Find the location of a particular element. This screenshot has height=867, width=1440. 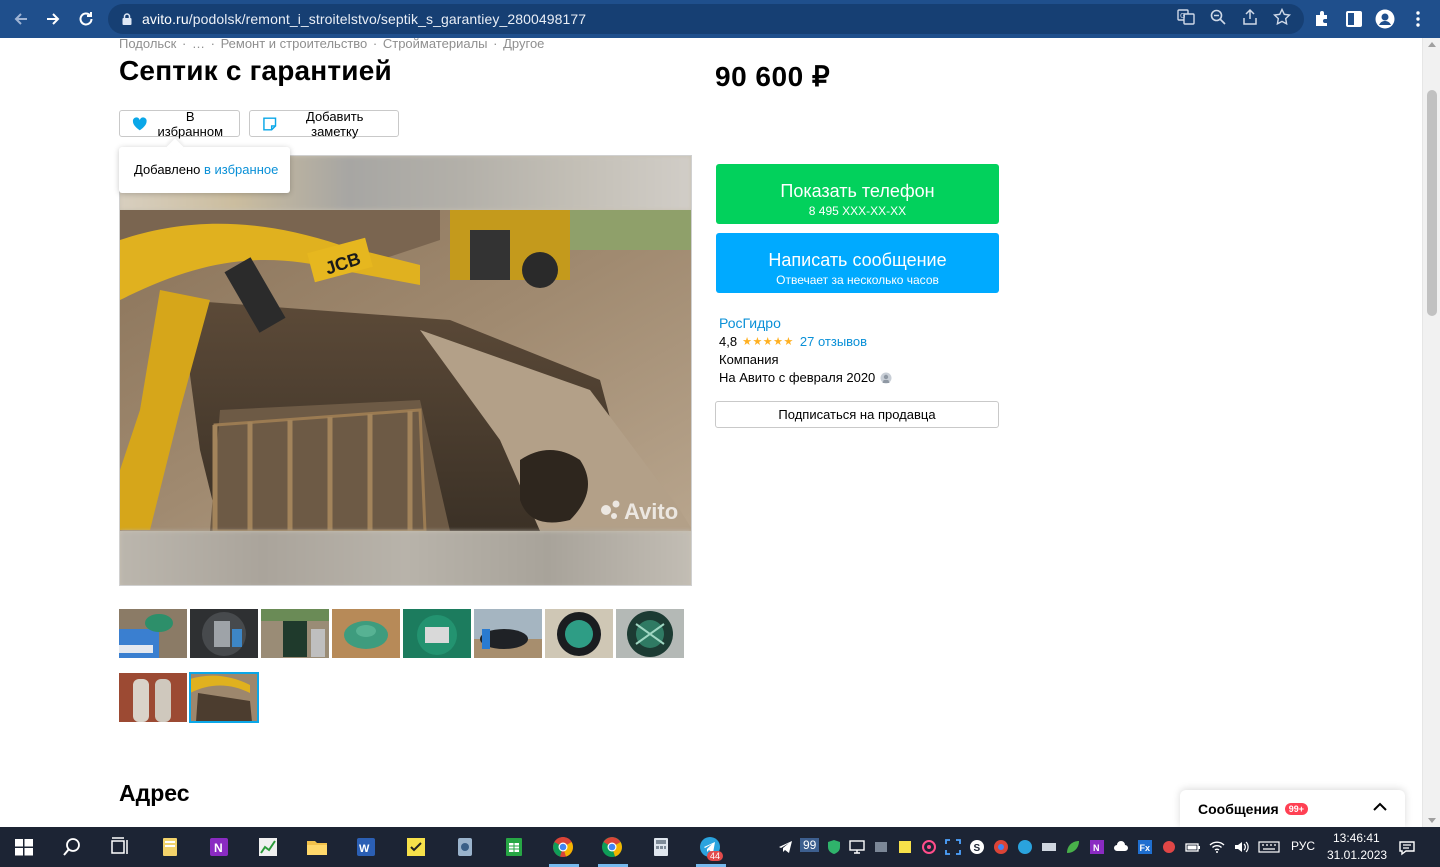

breadcrumb-materials: Стройматериалы is located at coordinates (435, 43).